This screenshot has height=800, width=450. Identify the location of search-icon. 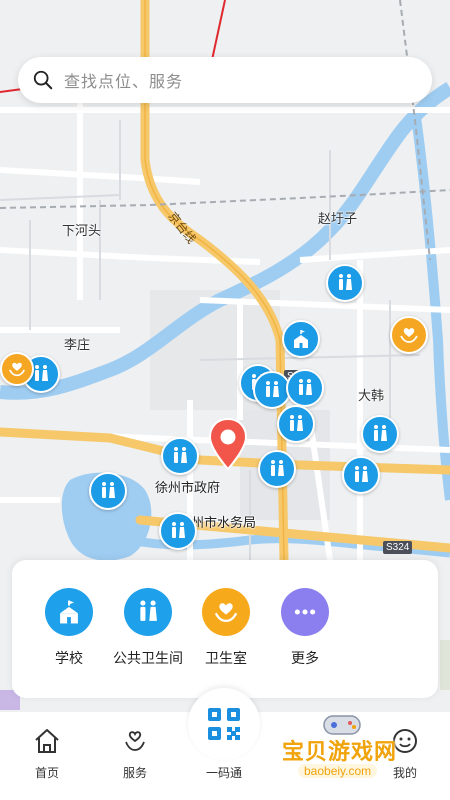
(43, 80).